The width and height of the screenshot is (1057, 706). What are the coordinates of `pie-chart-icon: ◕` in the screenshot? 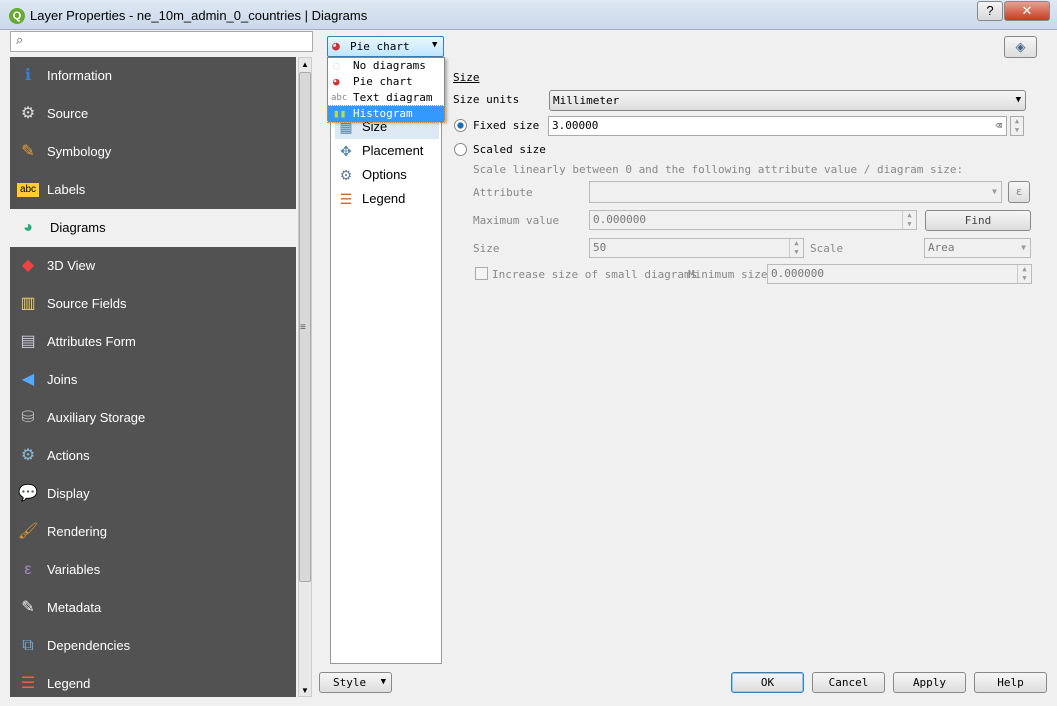 It's located at (336, 81).